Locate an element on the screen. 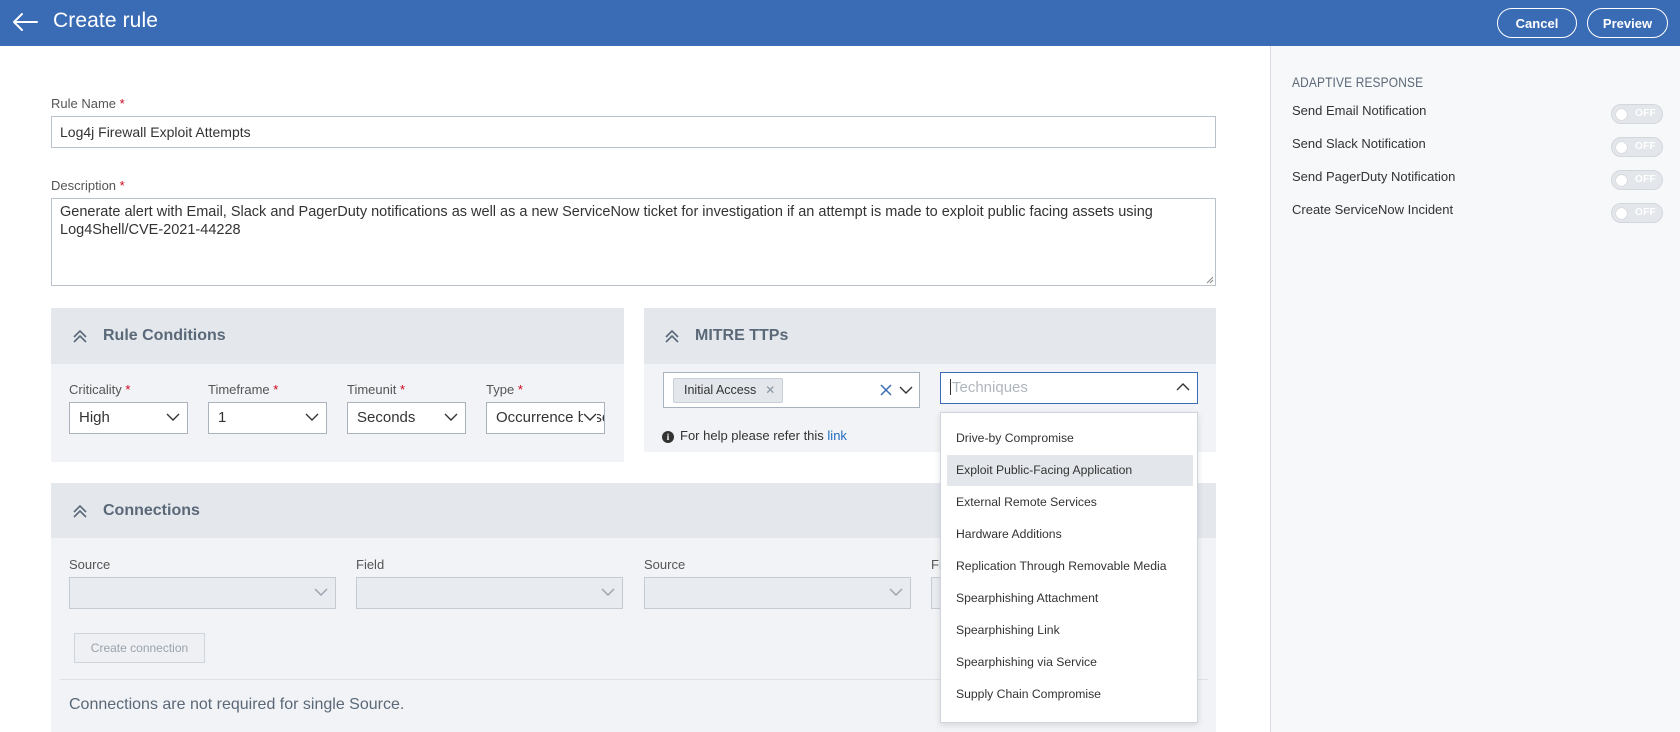 The height and width of the screenshot is (732, 1680). mitre-ttps-header: MITRE TTPs is located at coordinates (930, 336).